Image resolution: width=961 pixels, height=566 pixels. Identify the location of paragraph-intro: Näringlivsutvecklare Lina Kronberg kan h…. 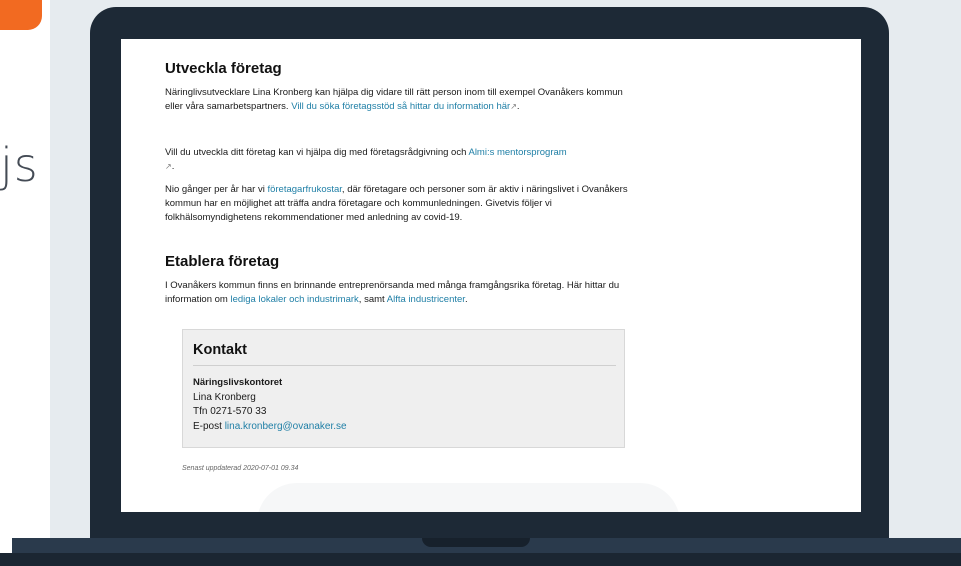
(397, 100).